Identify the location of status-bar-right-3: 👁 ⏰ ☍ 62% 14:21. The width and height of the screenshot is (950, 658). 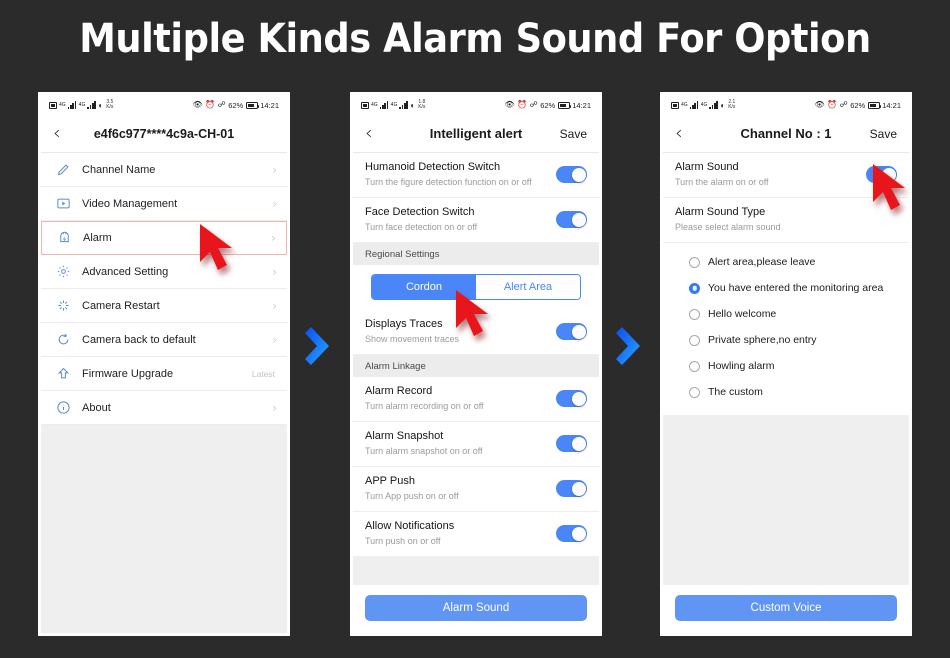
(857, 105).